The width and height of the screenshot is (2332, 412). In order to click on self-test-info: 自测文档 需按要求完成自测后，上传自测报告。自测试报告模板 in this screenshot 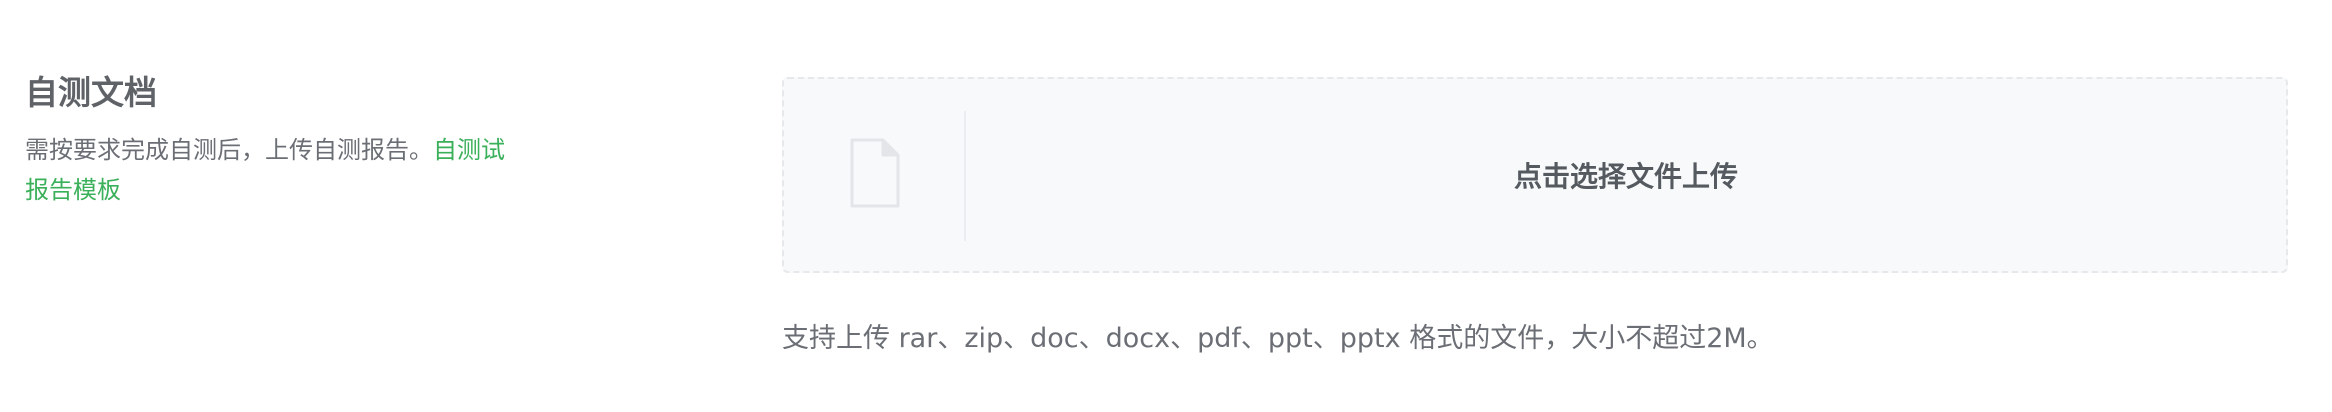, I will do `click(285, 140)`.